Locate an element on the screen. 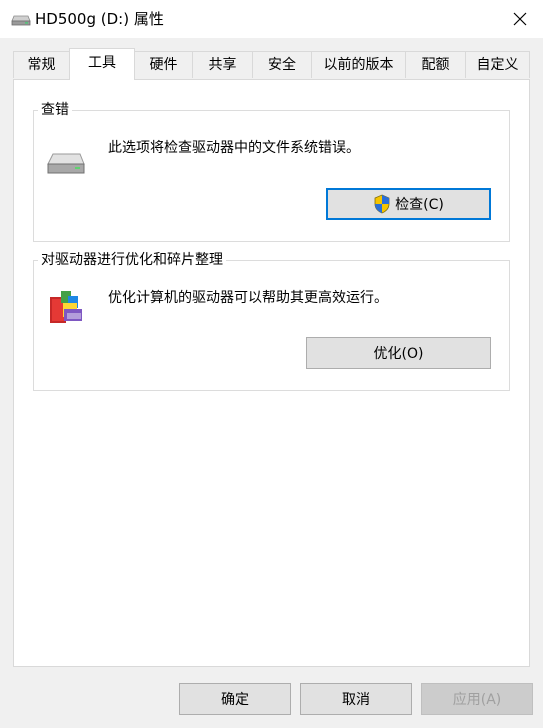  title-bar: HD500g (D:) 属性 is located at coordinates (271, 19).